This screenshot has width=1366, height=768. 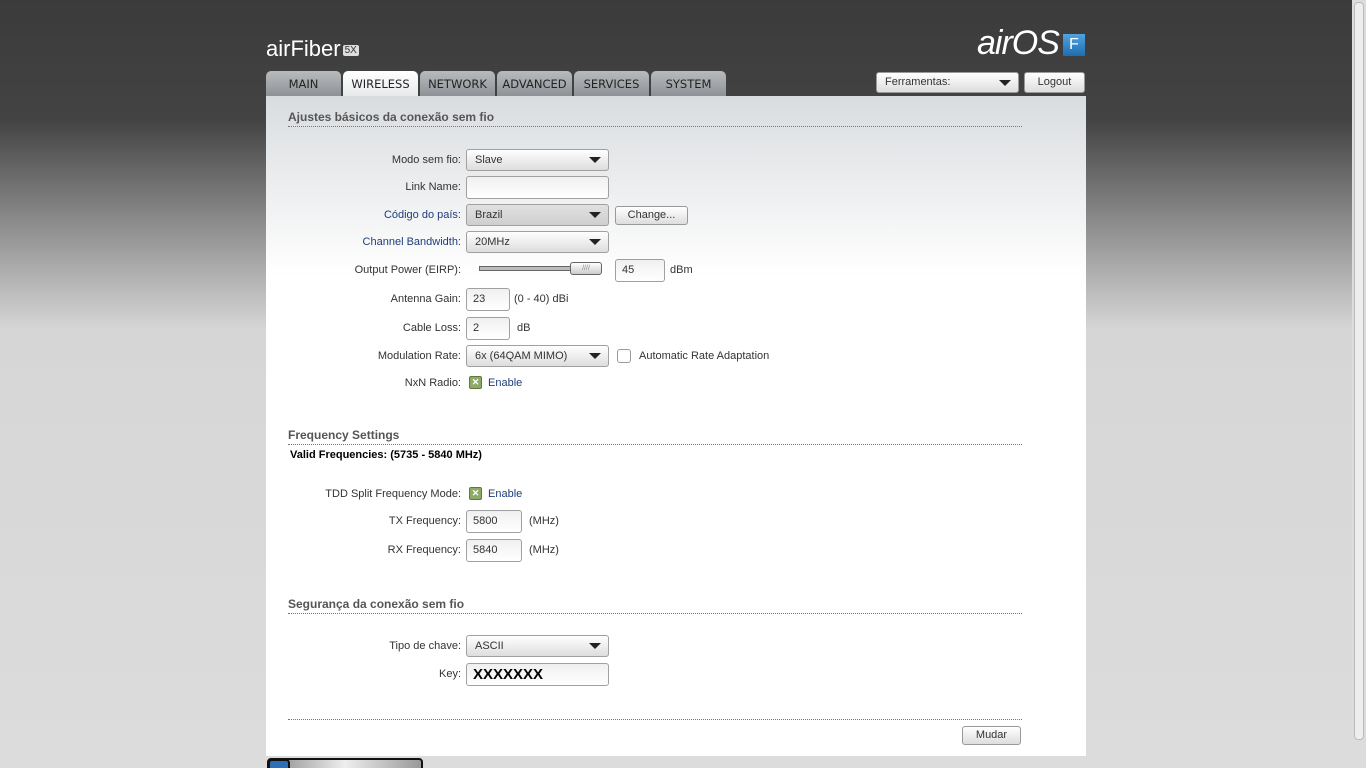 I want to click on tx-frequency-input: 5800, so click(x=494, y=521).